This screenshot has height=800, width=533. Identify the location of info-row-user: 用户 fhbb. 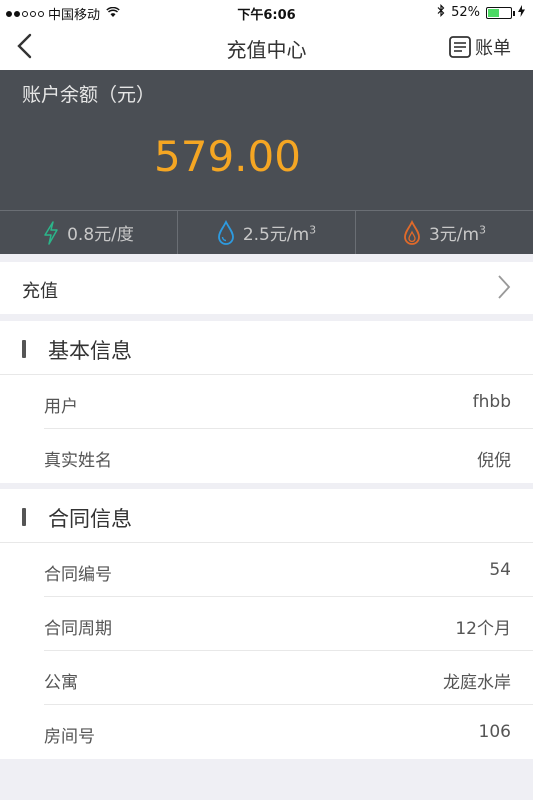
(288, 402).